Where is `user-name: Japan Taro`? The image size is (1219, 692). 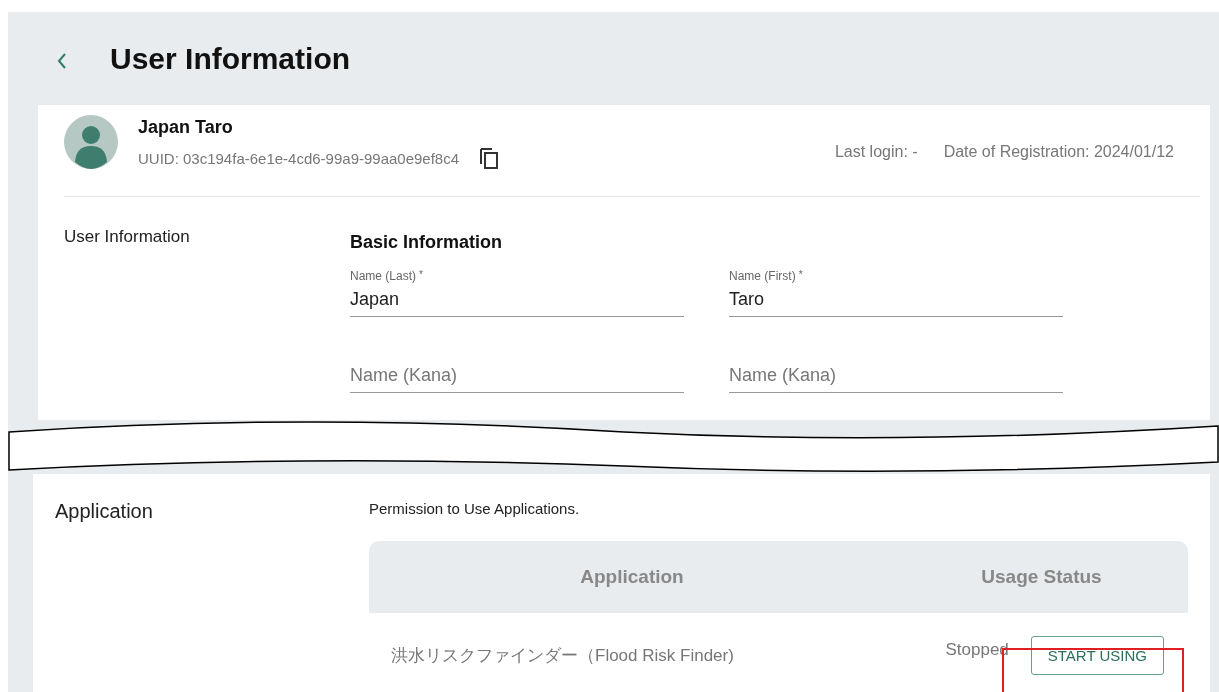
user-name: Japan Taro is located at coordinates (186, 127).